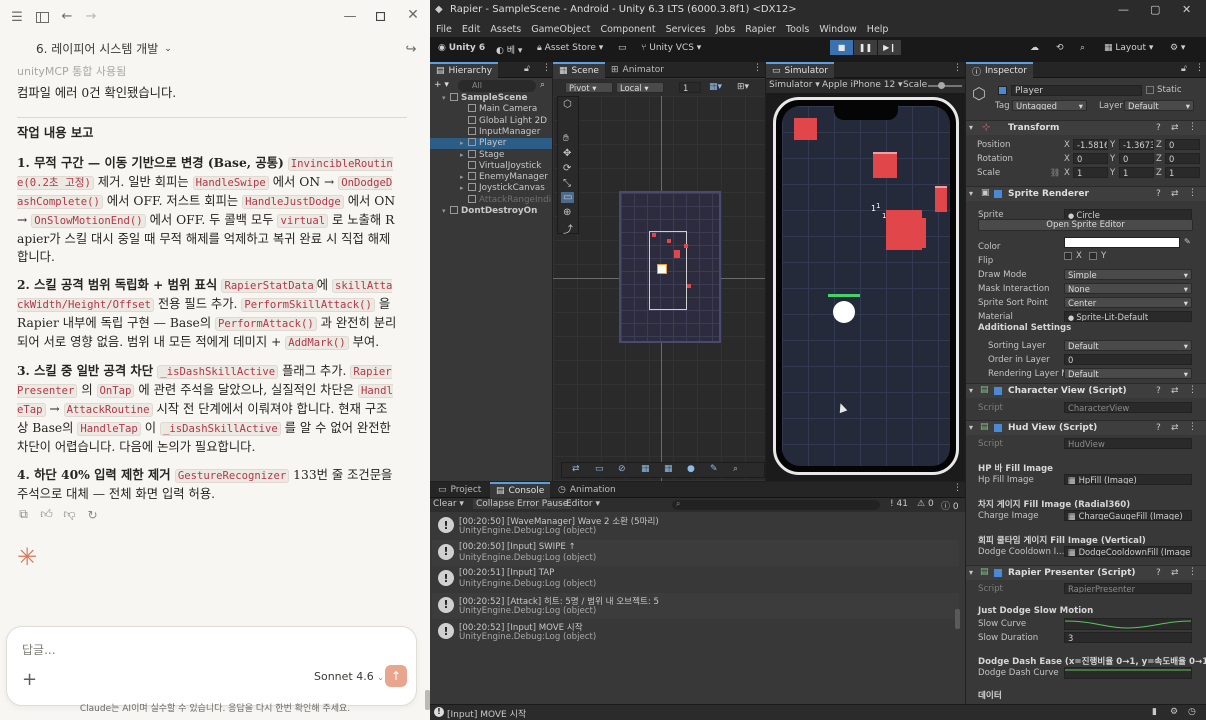  What do you see at coordinates (380, 16) in the screenshot?
I see `maximize-icon` at bounding box center [380, 16].